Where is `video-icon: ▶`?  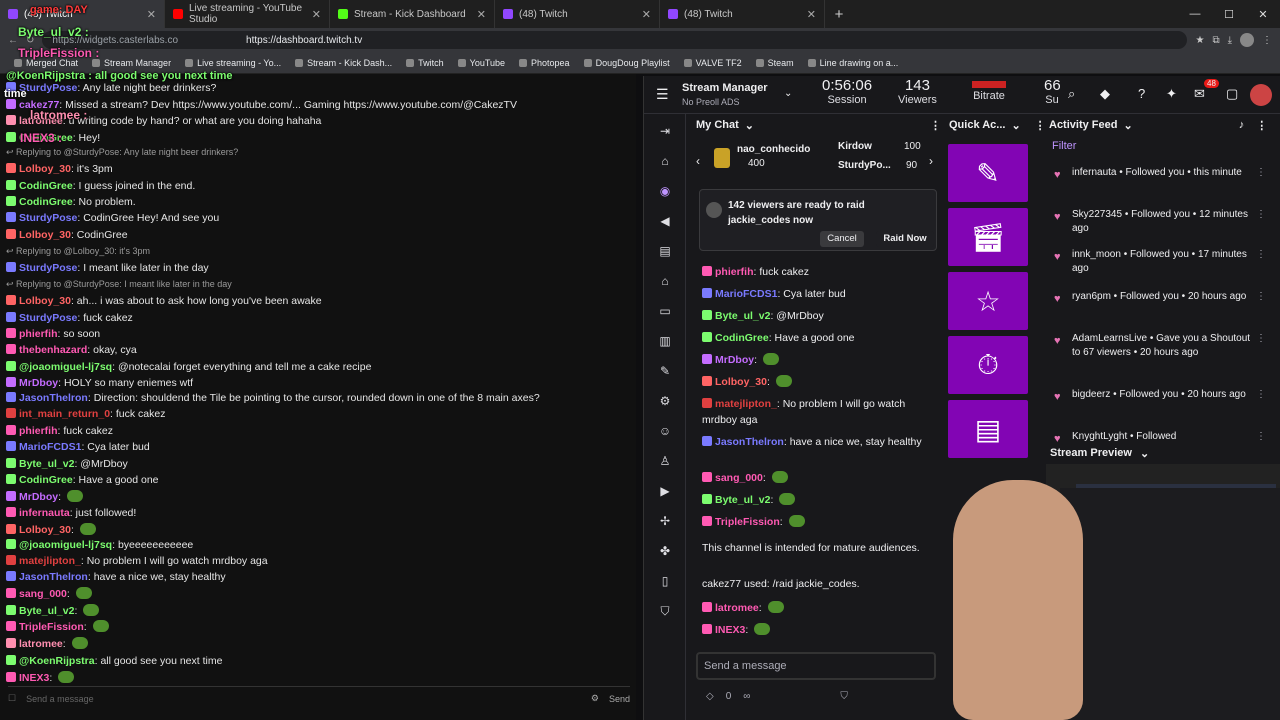 video-icon: ▶ is located at coordinates (665, 491).